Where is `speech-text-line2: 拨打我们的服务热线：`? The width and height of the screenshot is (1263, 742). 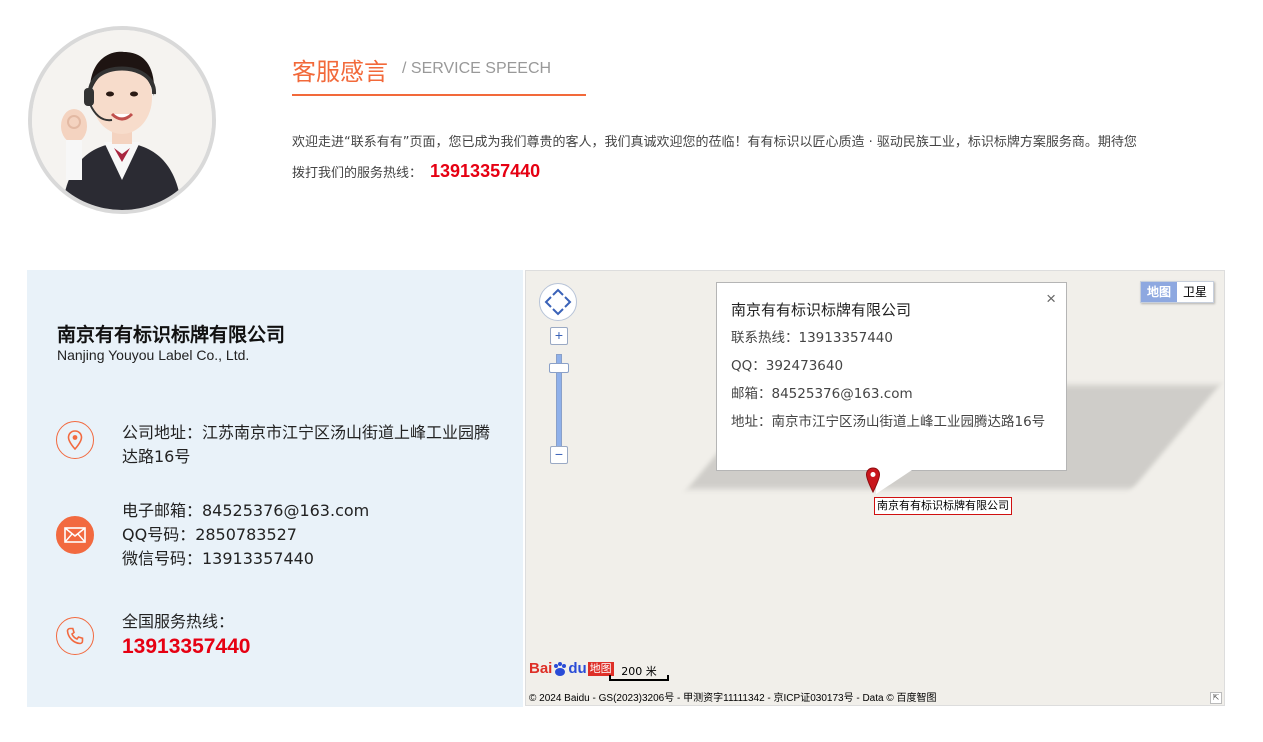
speech-text-line2: 拨打我们的服务热线： is located at coordinates (357, 173).